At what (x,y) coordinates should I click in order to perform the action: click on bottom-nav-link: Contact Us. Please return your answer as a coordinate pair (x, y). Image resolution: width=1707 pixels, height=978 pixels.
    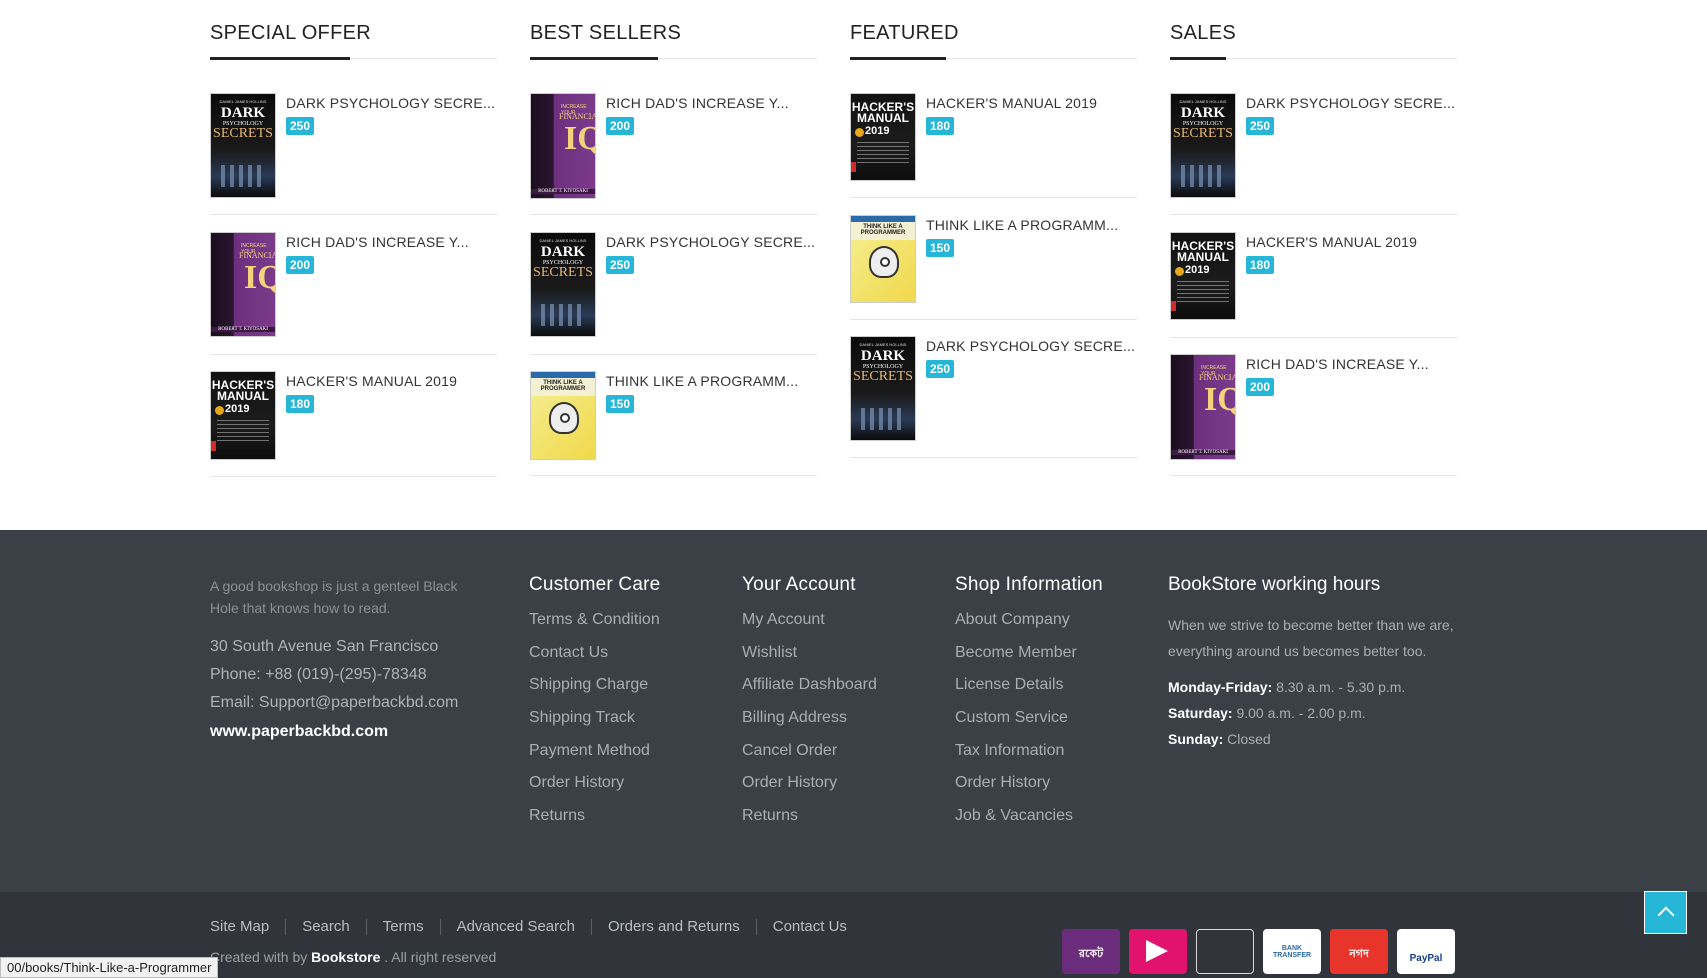
    Looking at the image, I should click on (810, 926).